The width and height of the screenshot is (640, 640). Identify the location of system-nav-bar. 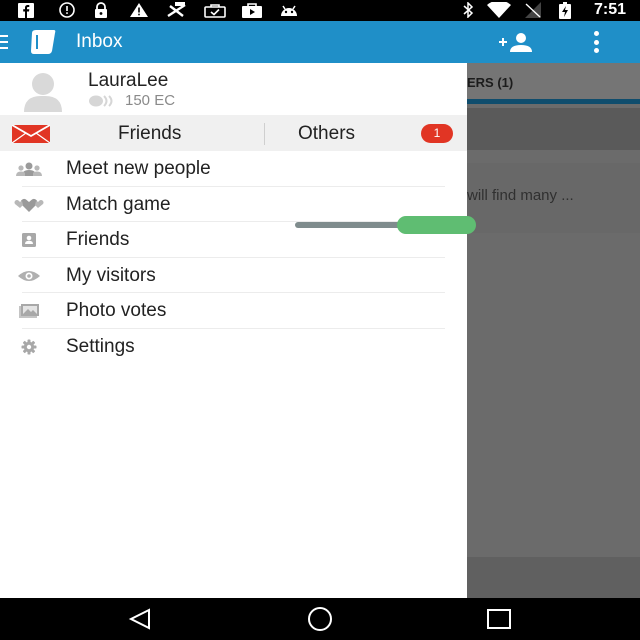
(320, 619).